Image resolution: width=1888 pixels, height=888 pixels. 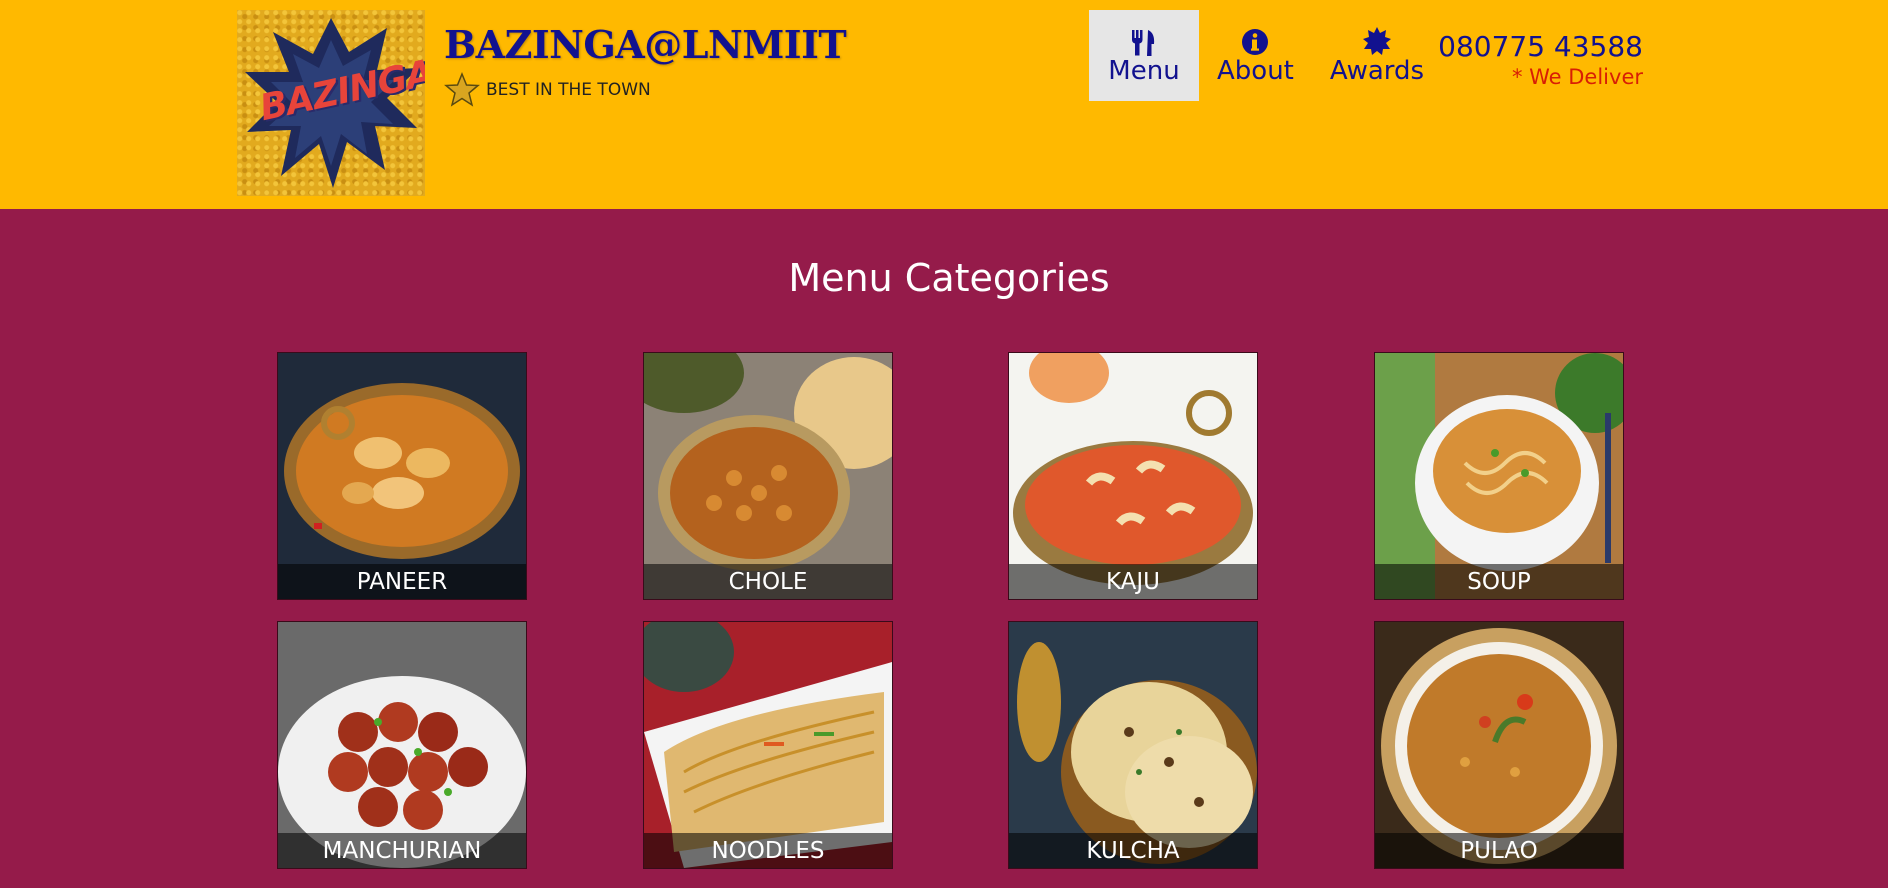 I want to click on nav-item-menu: Menu, so click(x=1144, y=55).